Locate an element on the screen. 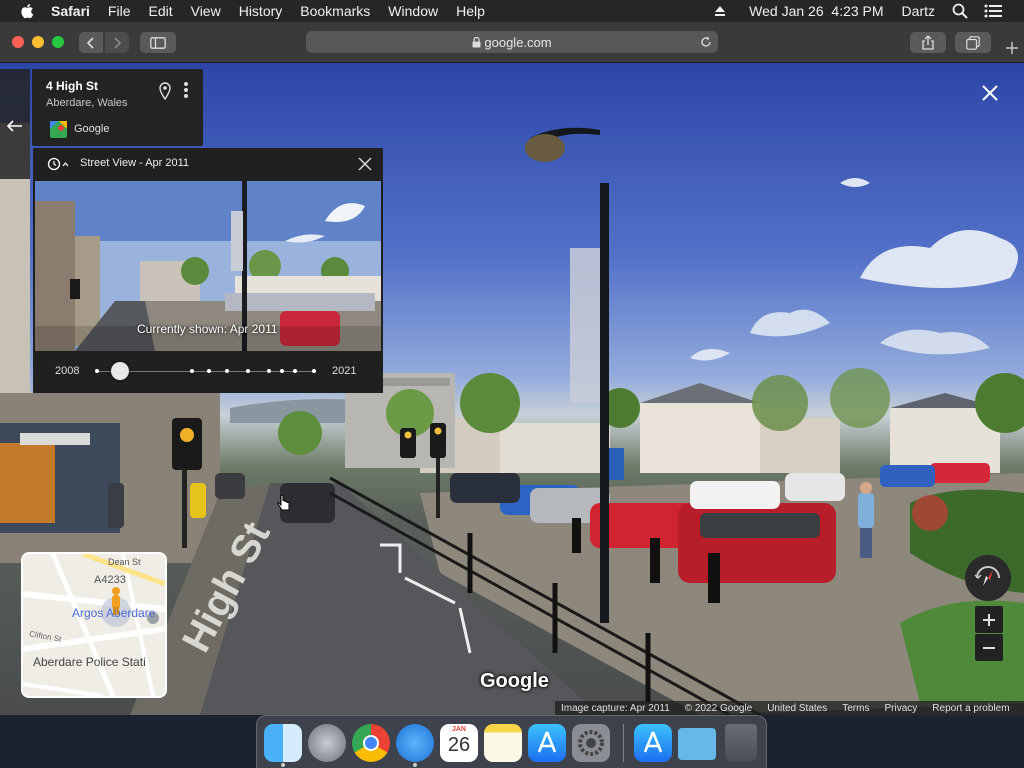  arrow-left-icon is located at coordinates (15, 126).